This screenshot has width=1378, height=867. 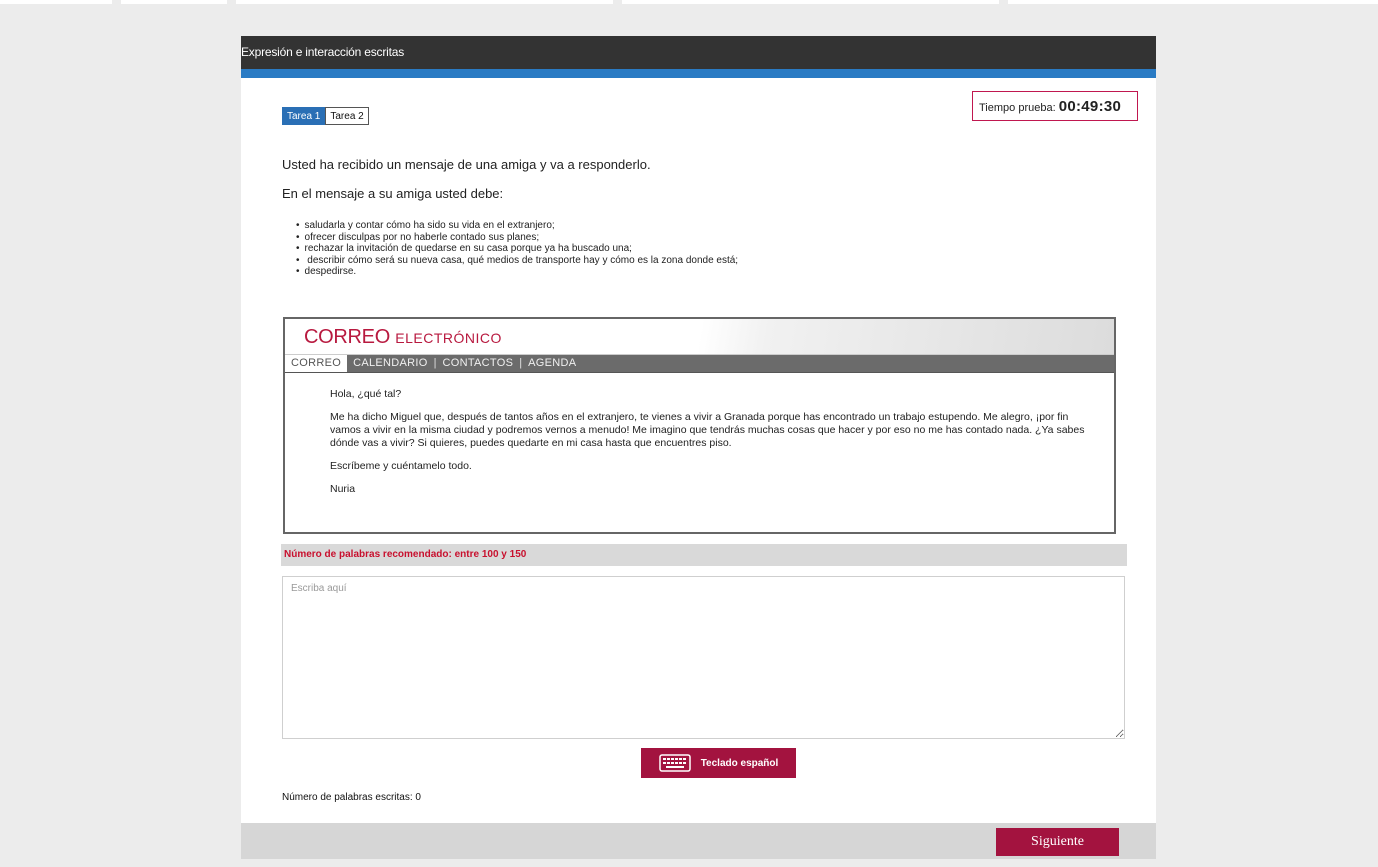 I want to click on keyboard-icon, so click(x=674, y=763).